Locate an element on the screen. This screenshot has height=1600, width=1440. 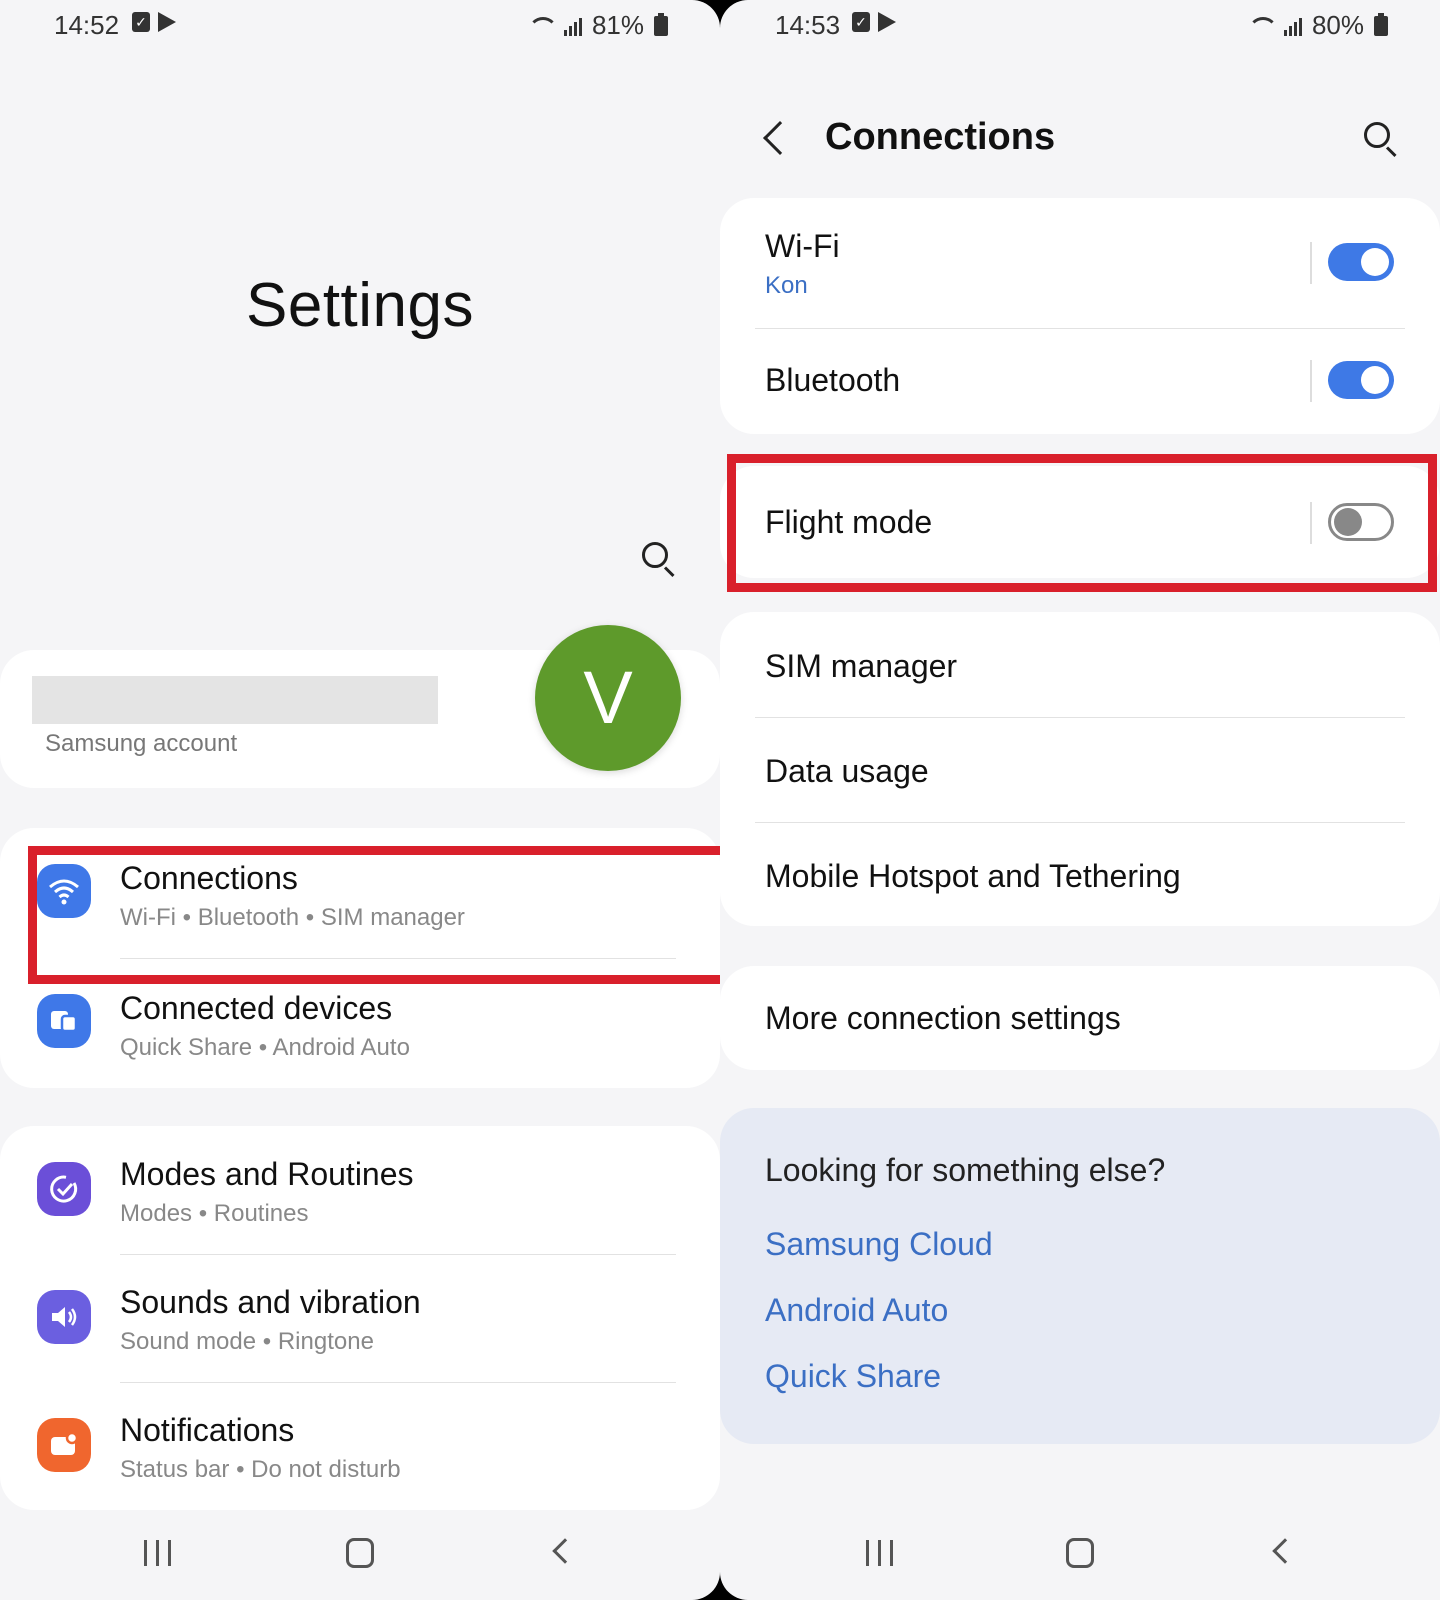
data-usage-label: Data usage is located at coordinates (847, 771).